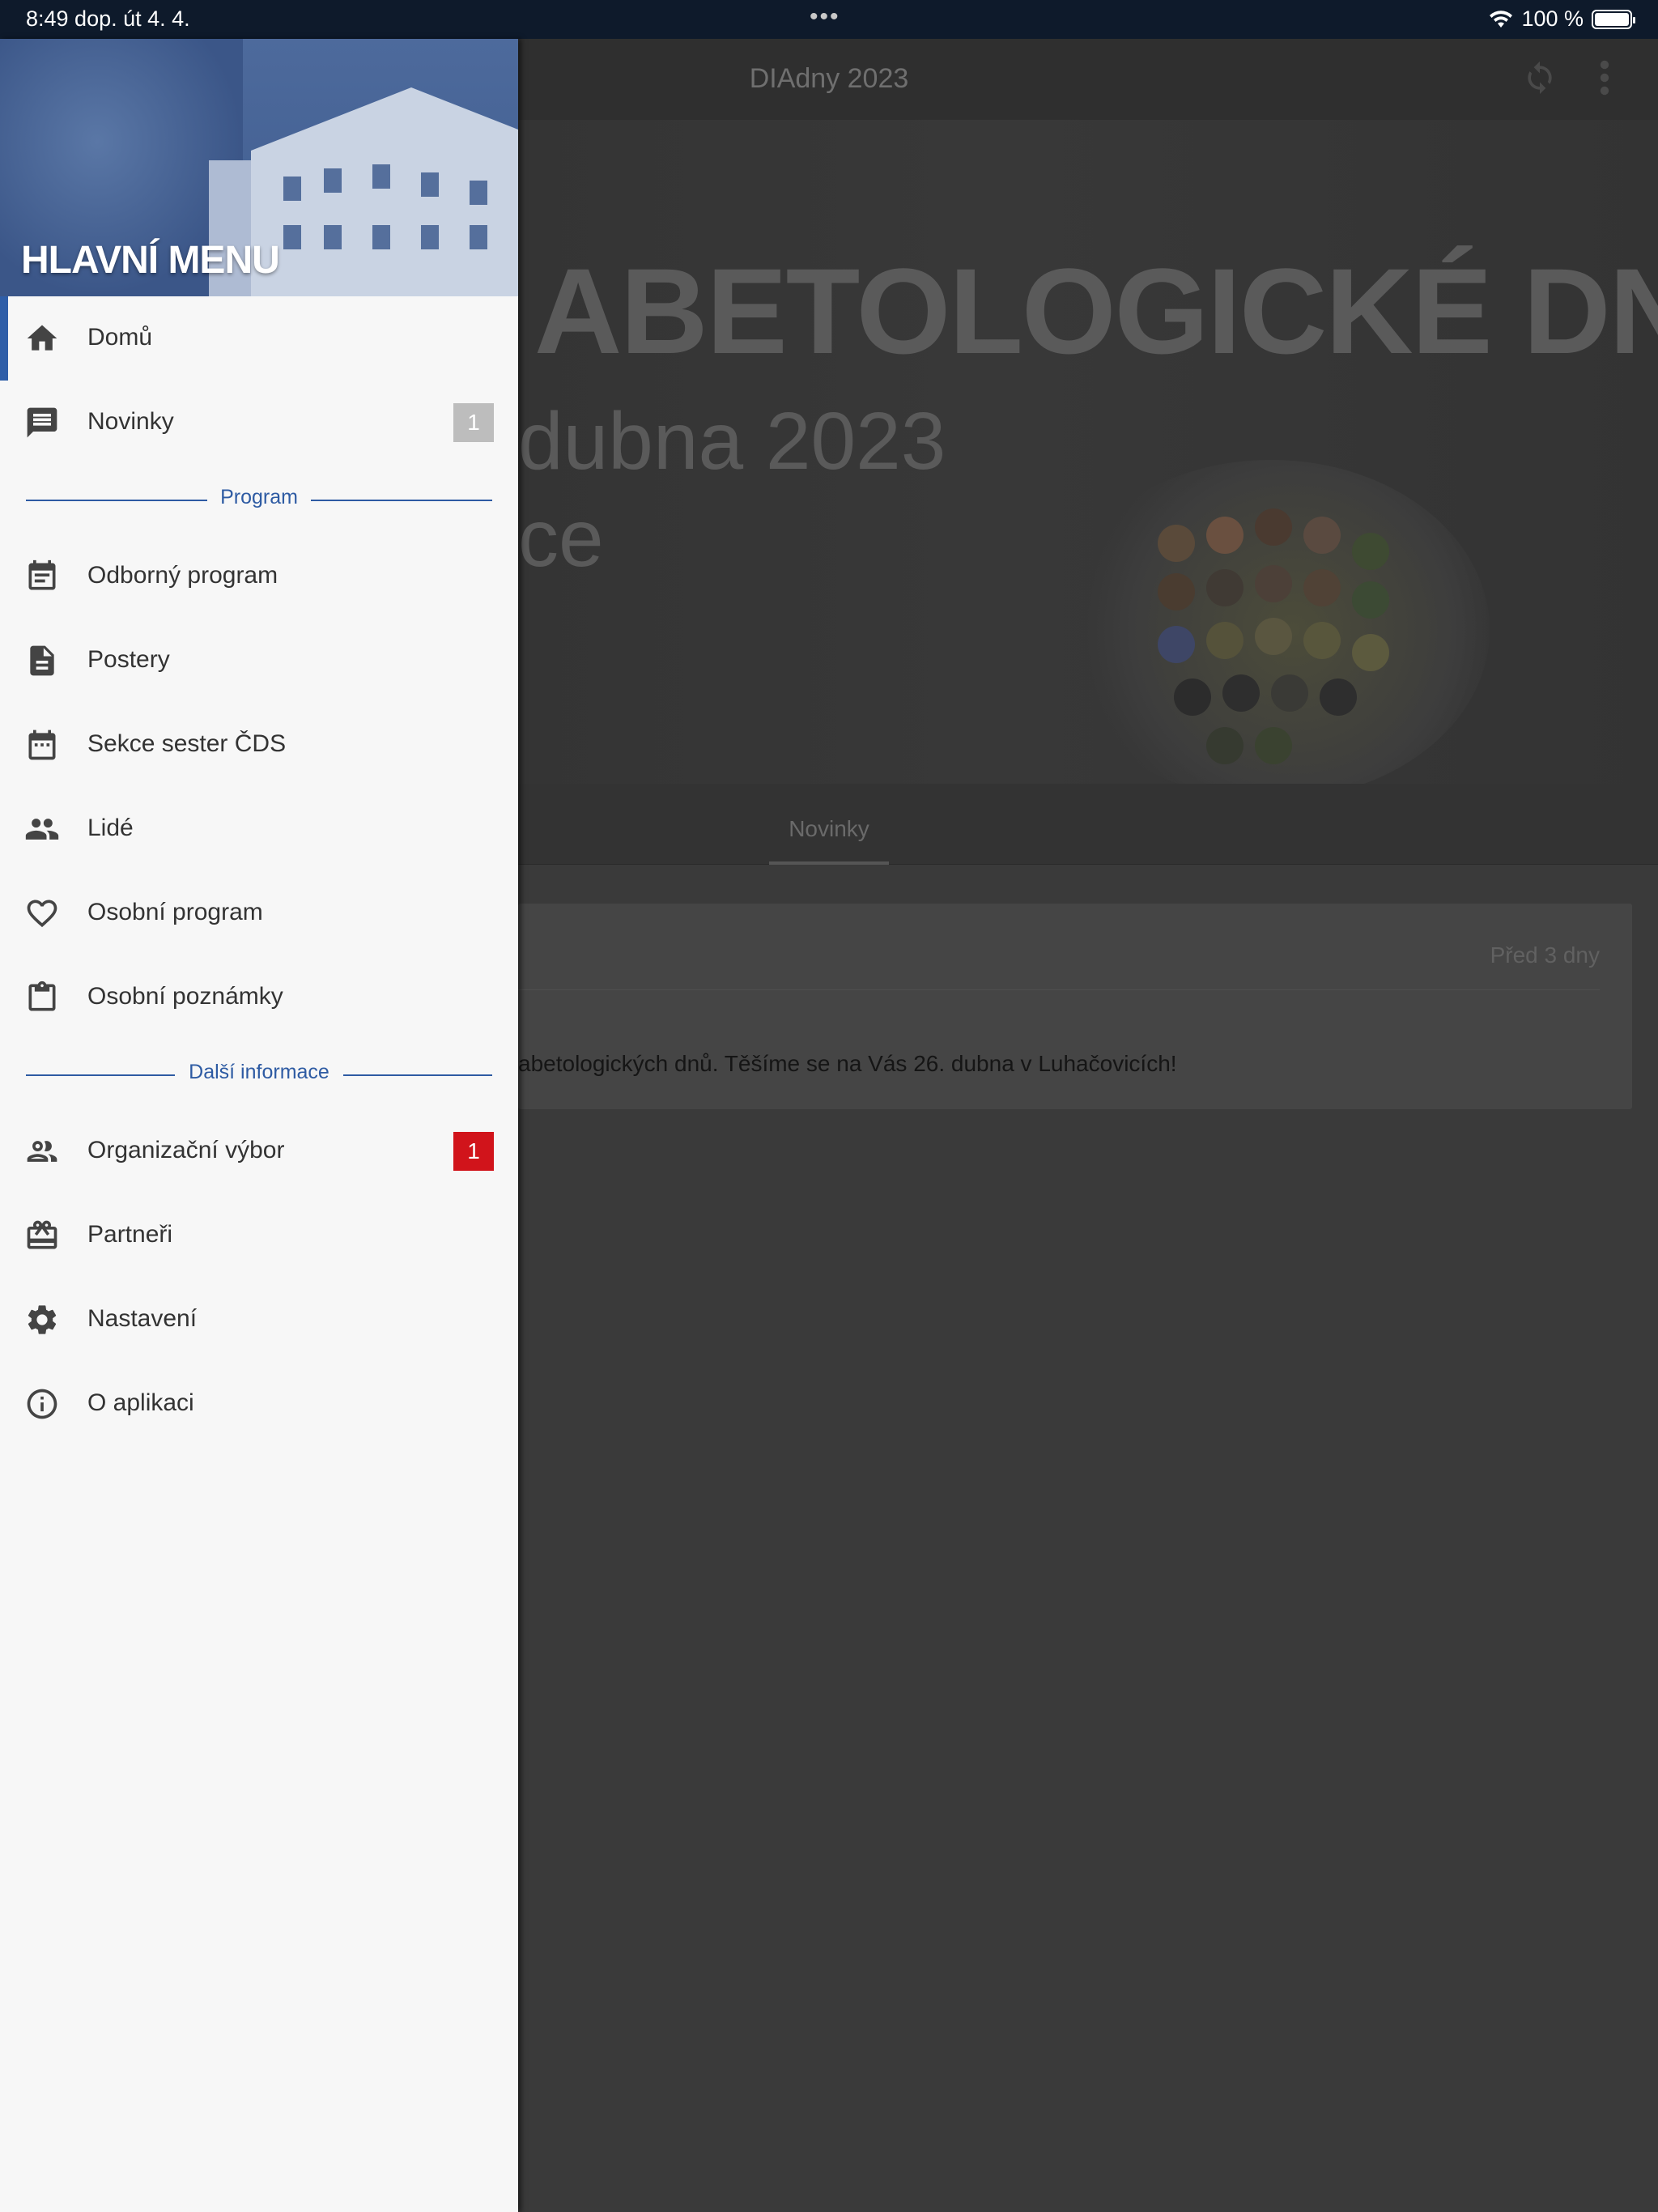 Image resolution: width=1658 pixels, height=2212 pixels. I want to click on menu-item-organizing-committee: Organizační výbor 1, so click(259, 1151).